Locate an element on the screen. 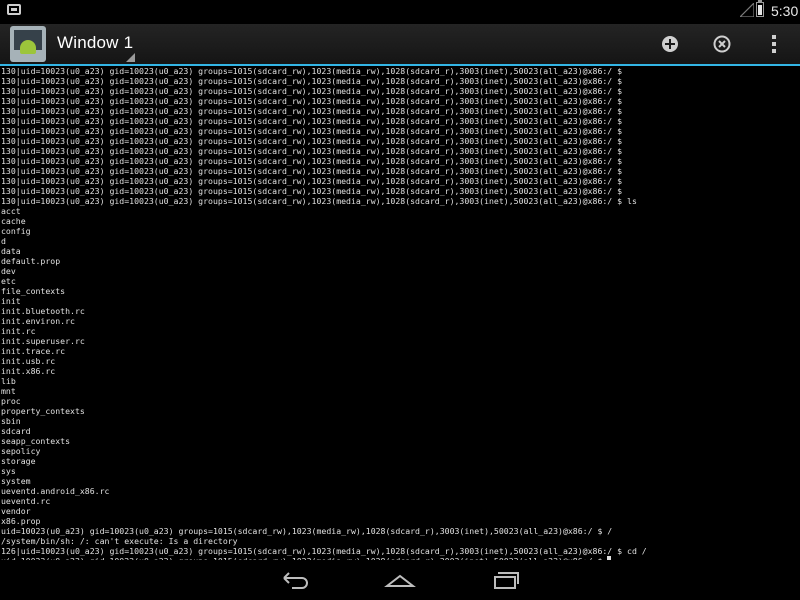  back-button is located at coordinates (296, 580).